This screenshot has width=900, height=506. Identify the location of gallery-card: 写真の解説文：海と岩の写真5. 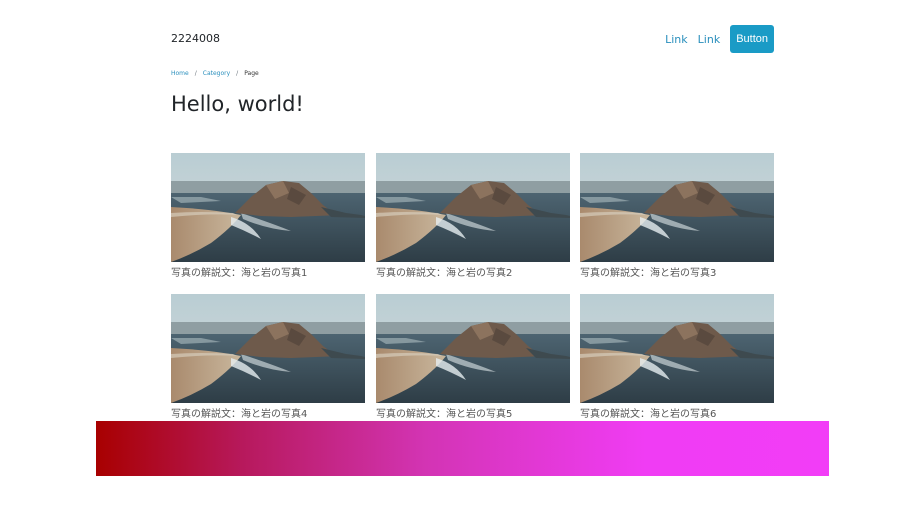
(473, 357).